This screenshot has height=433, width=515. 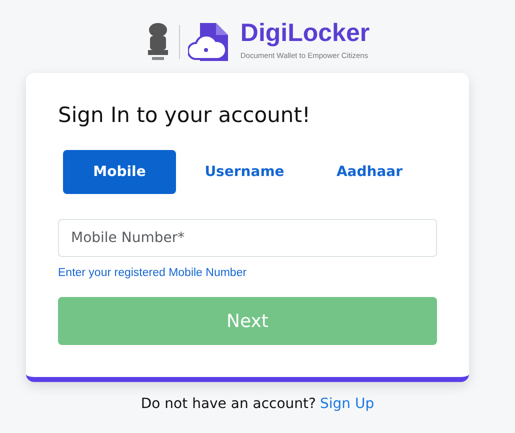 I want to click on field-hint: Enter your registered Mobile Number, so click(x=153, y=274).